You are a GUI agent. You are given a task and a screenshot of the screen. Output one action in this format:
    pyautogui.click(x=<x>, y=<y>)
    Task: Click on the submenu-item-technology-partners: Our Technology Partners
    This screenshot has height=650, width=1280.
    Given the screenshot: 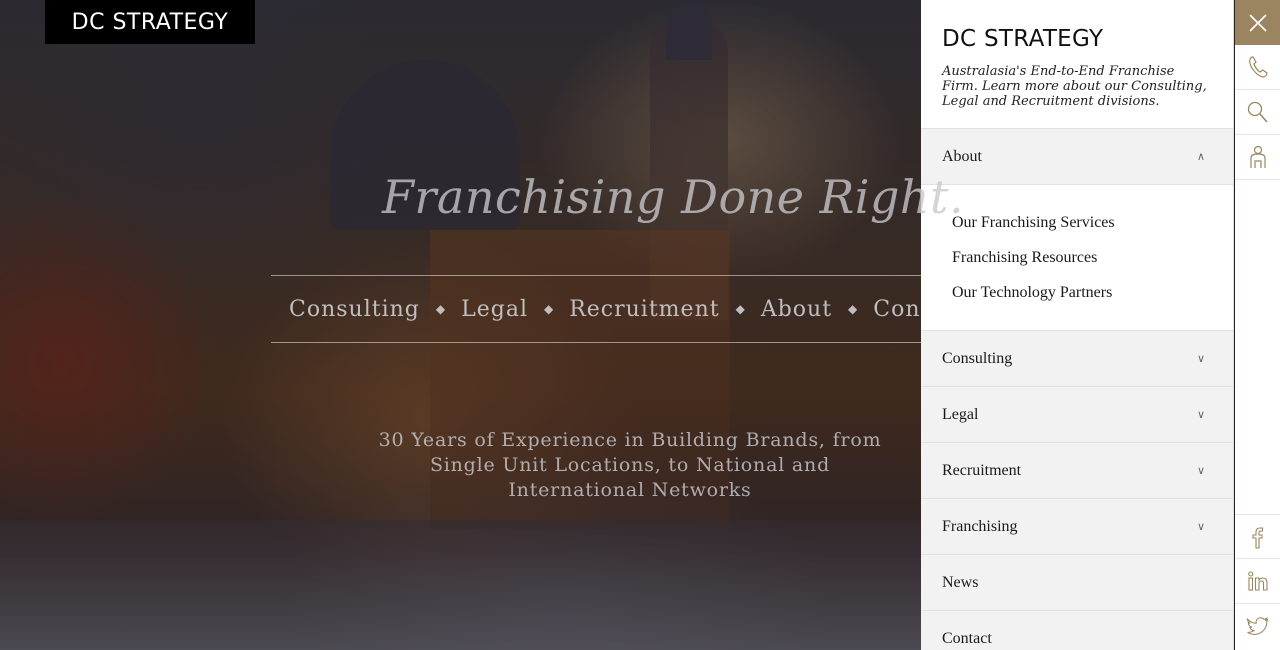 What is the action you would take?
    pyautogui.click(x=1092, y=300)
    